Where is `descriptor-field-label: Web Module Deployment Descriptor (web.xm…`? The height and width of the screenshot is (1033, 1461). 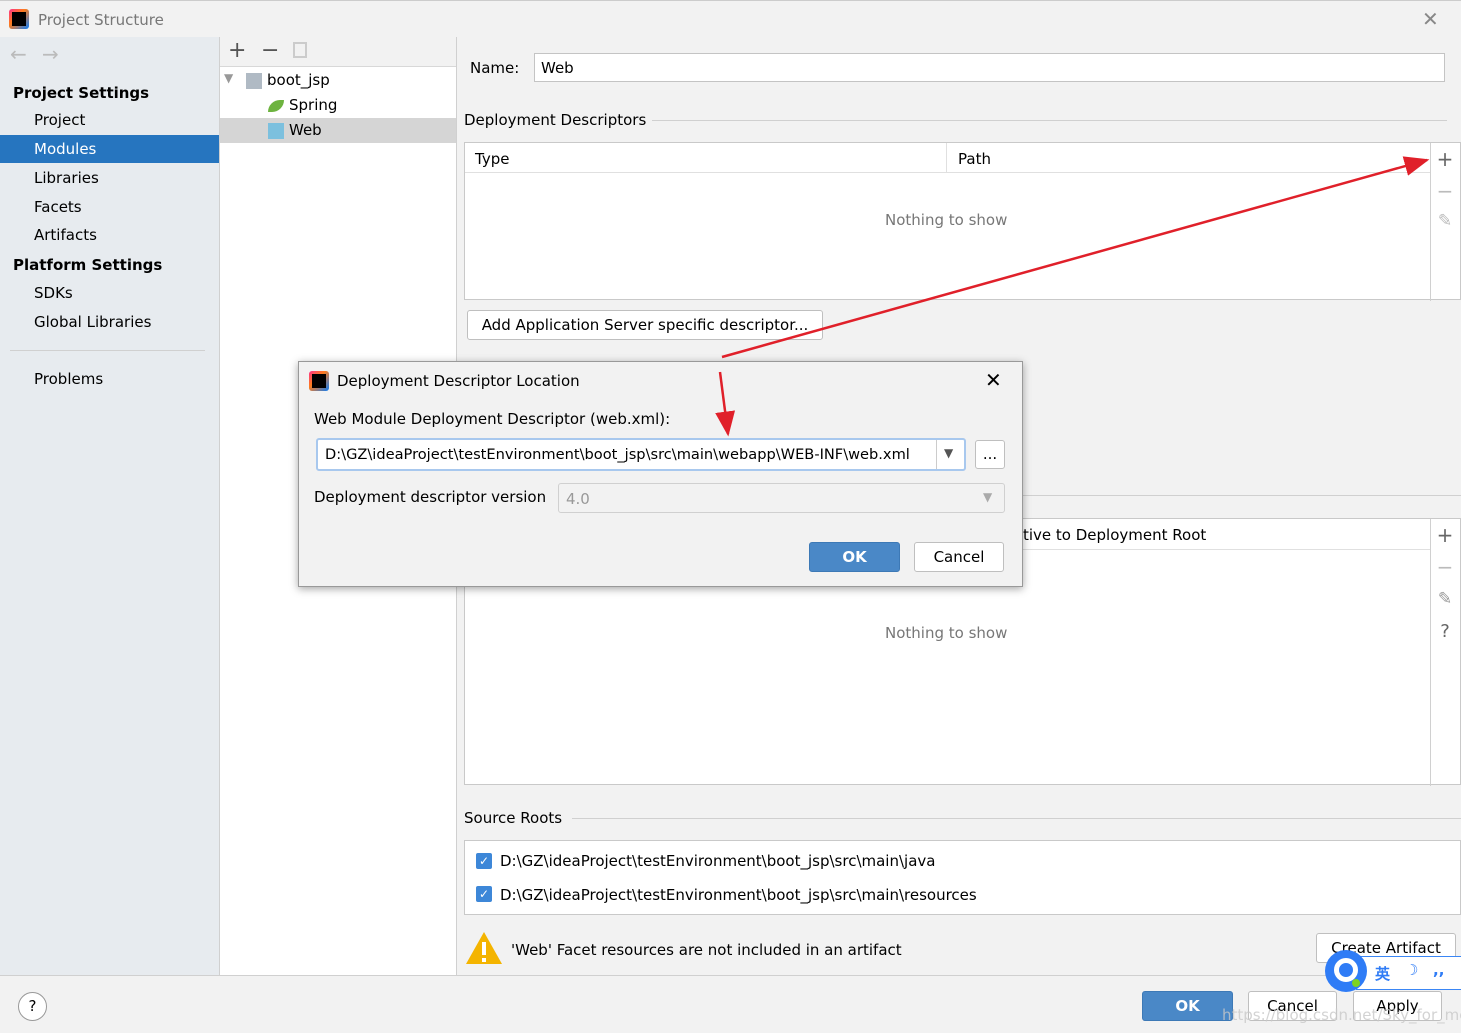 descriptor-field-label: Web Module Deployment Descriptor (web.xm… is located at coordinates (492, 419).